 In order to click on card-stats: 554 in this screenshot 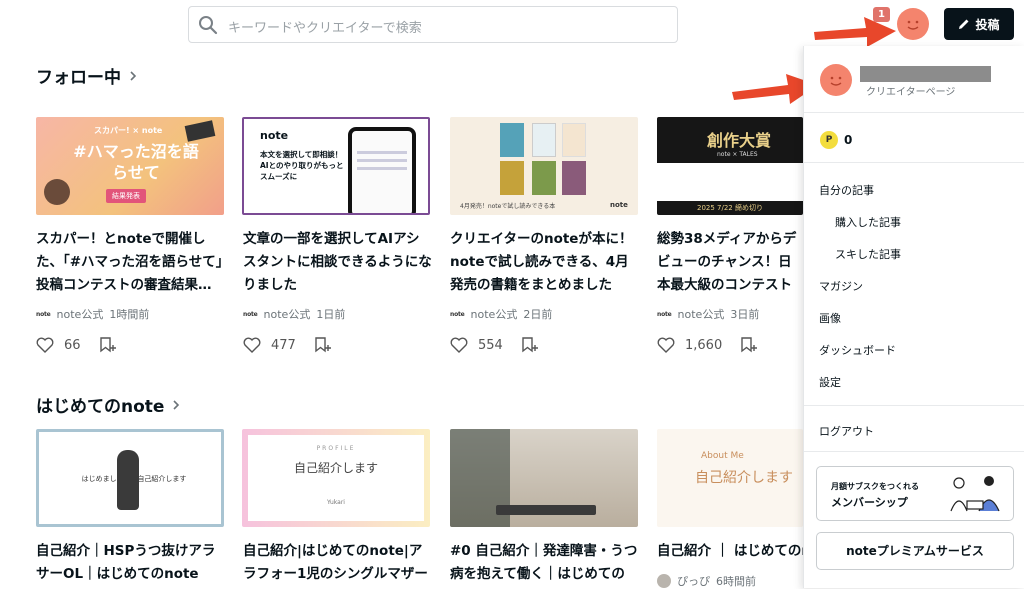, I will do `click(494, 345)`.